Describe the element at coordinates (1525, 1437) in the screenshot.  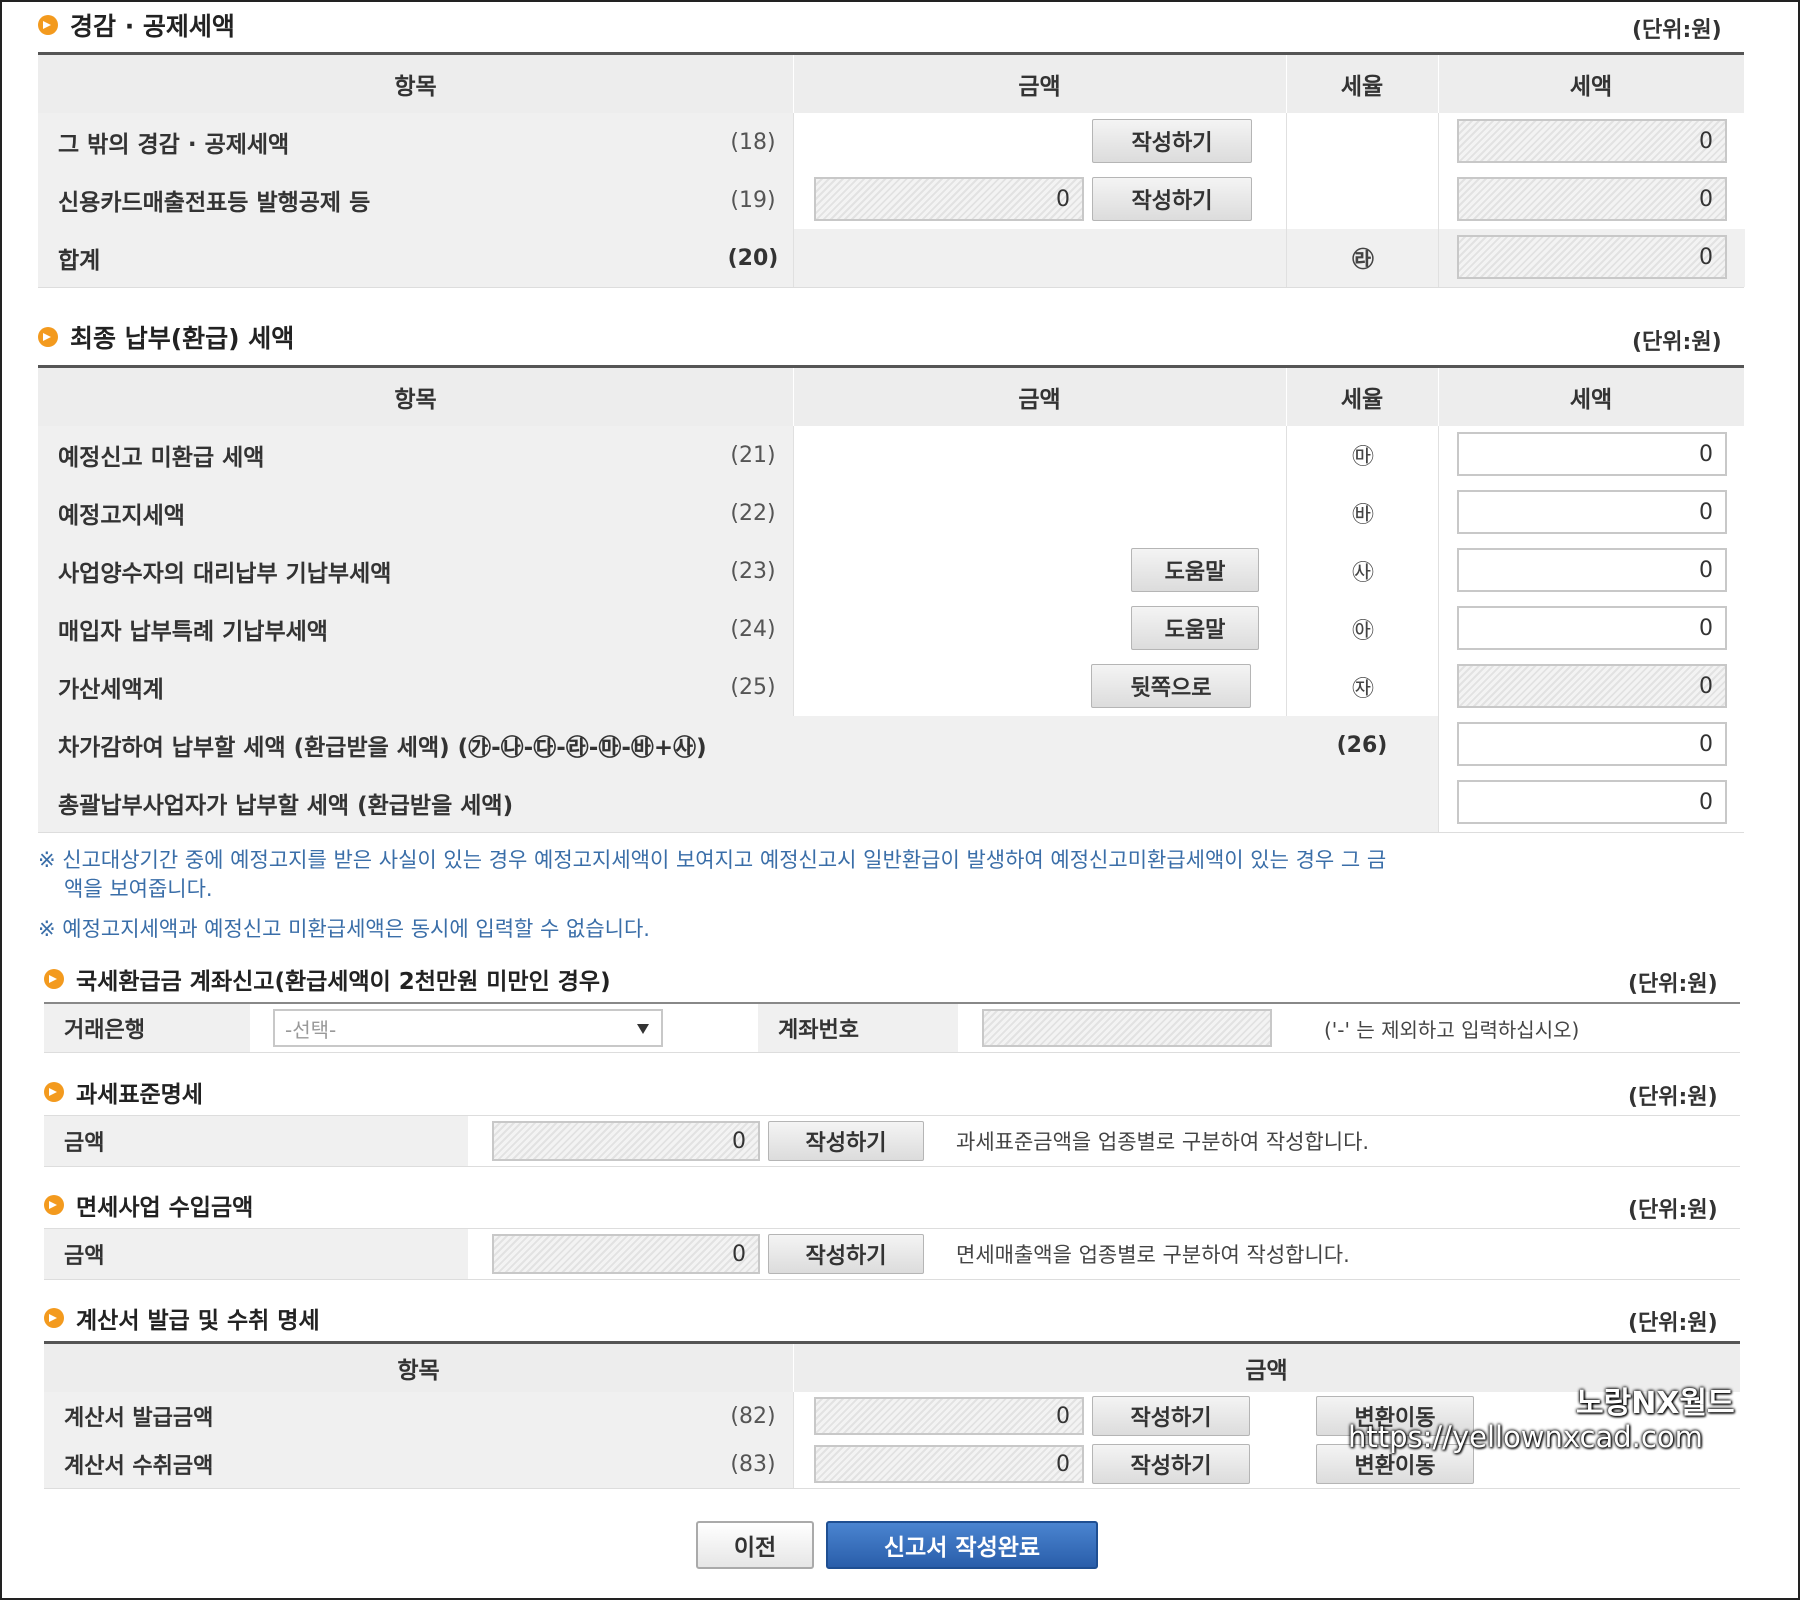
I see `watermark-url: https://yellownxcad.com` at that location.